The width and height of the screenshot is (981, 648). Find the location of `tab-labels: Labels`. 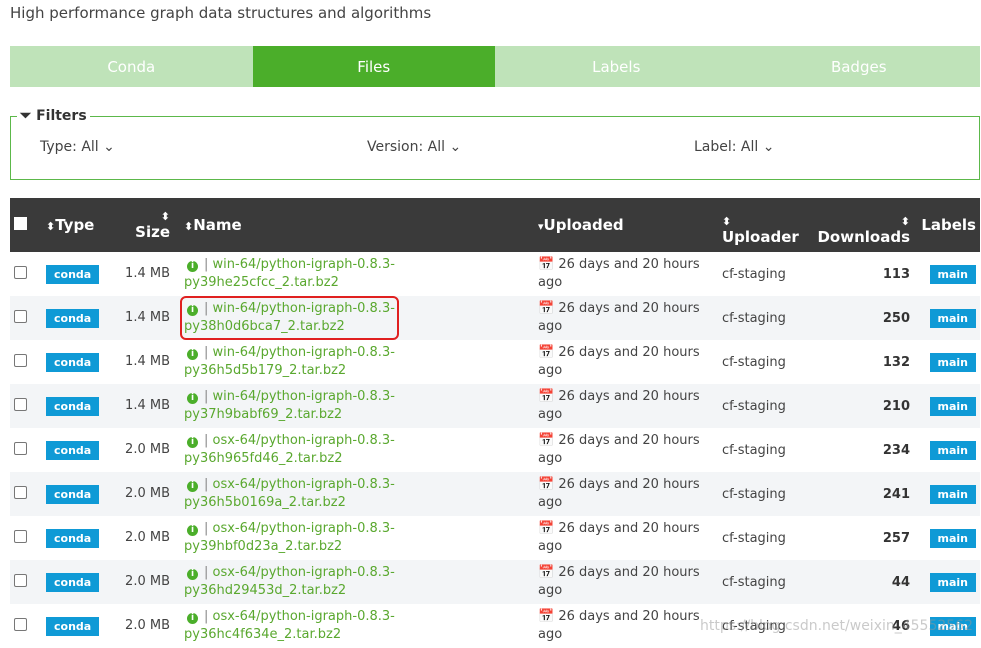

tab-labels: Labels is located at coordinates (616, 66).